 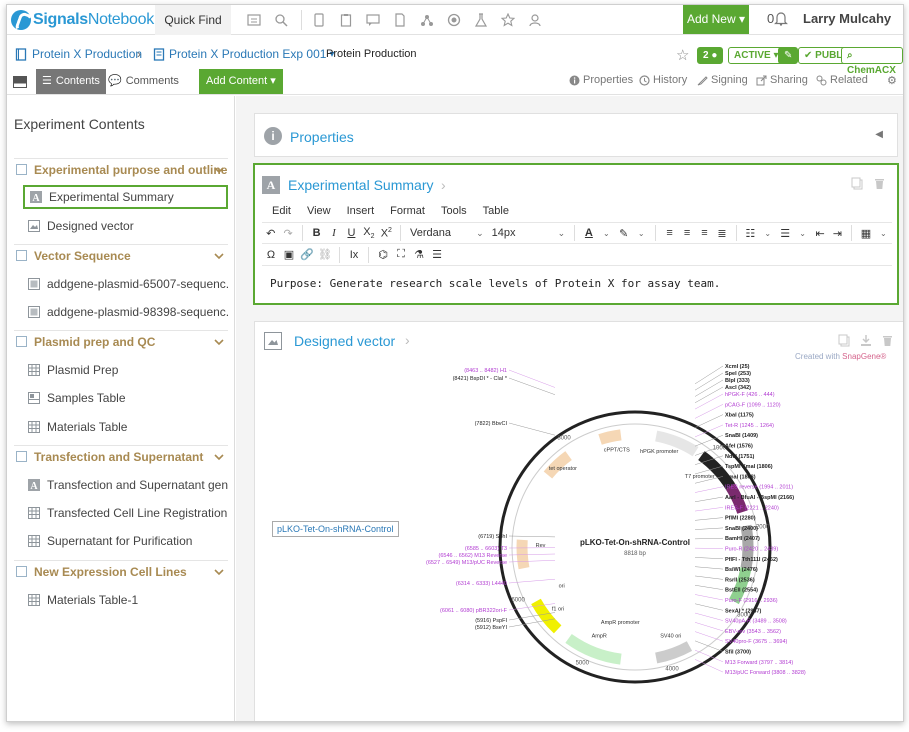 I want to click on feature-arc-rev, so click(x=523, y=554).